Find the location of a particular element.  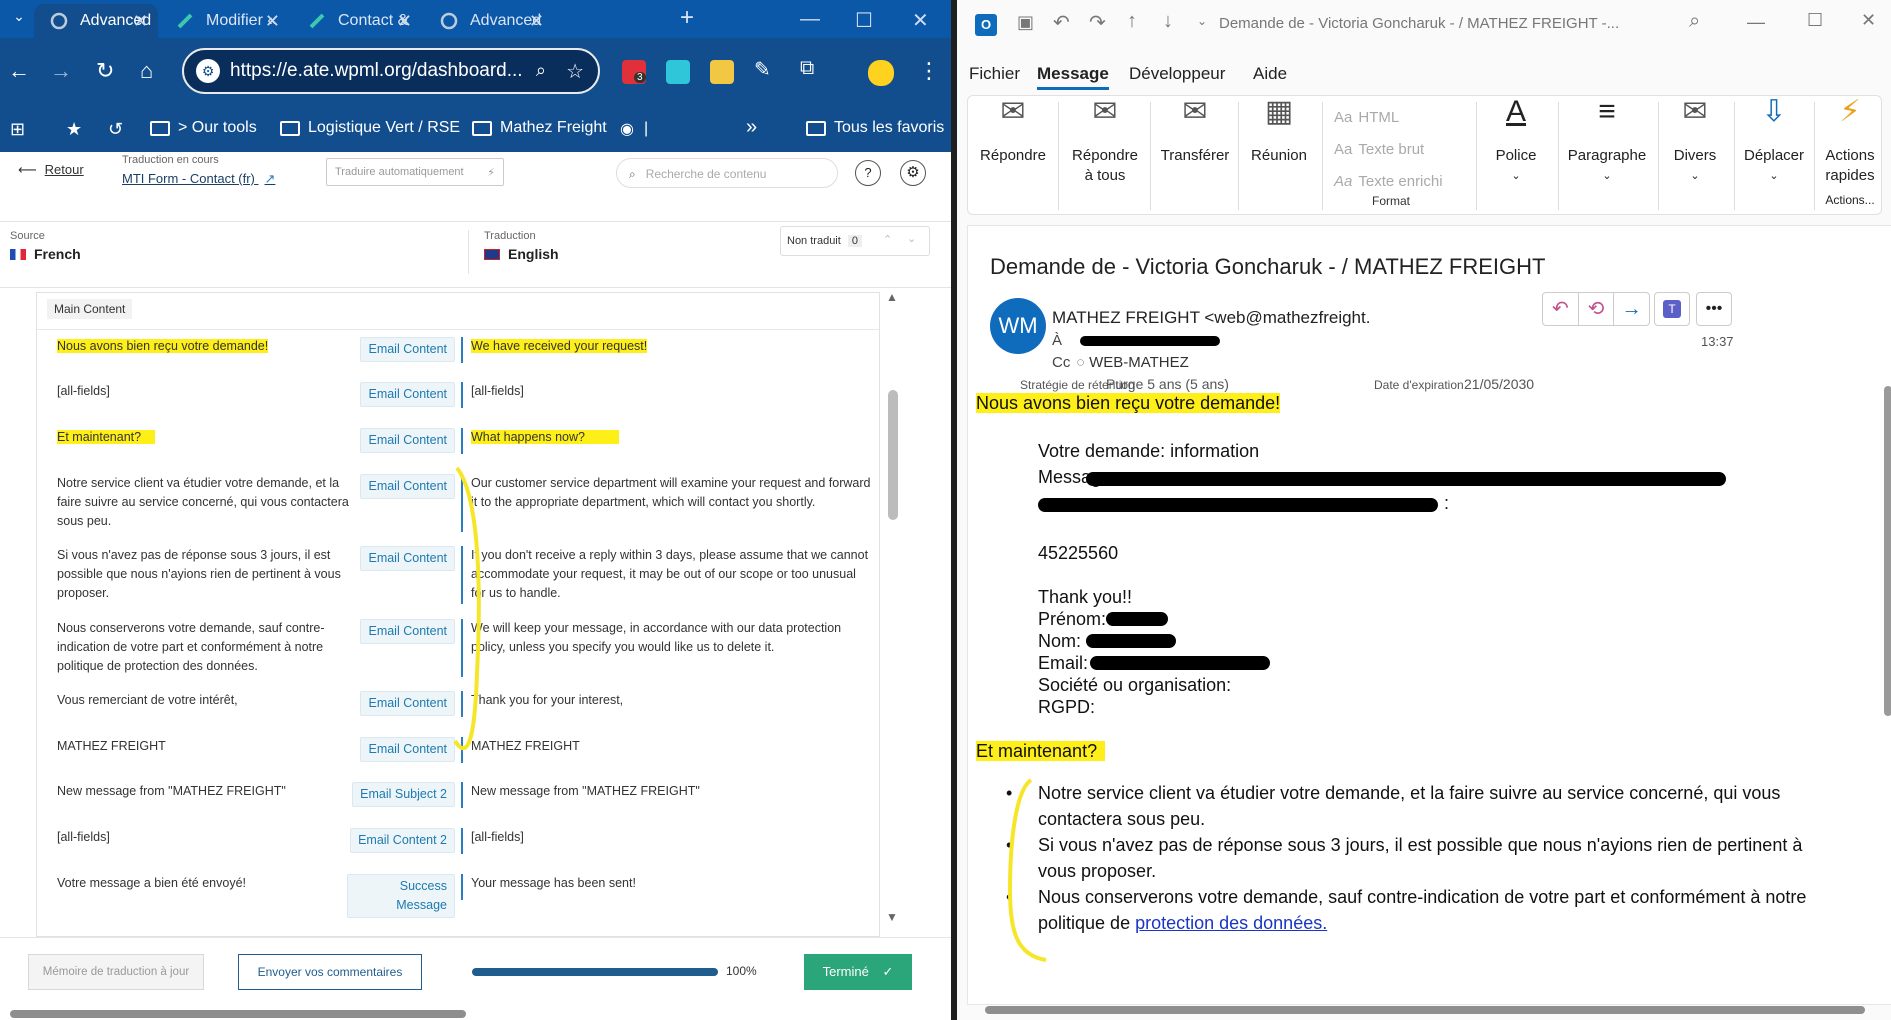

menu-fichier: Fichier is located at coordinates (994, 74).